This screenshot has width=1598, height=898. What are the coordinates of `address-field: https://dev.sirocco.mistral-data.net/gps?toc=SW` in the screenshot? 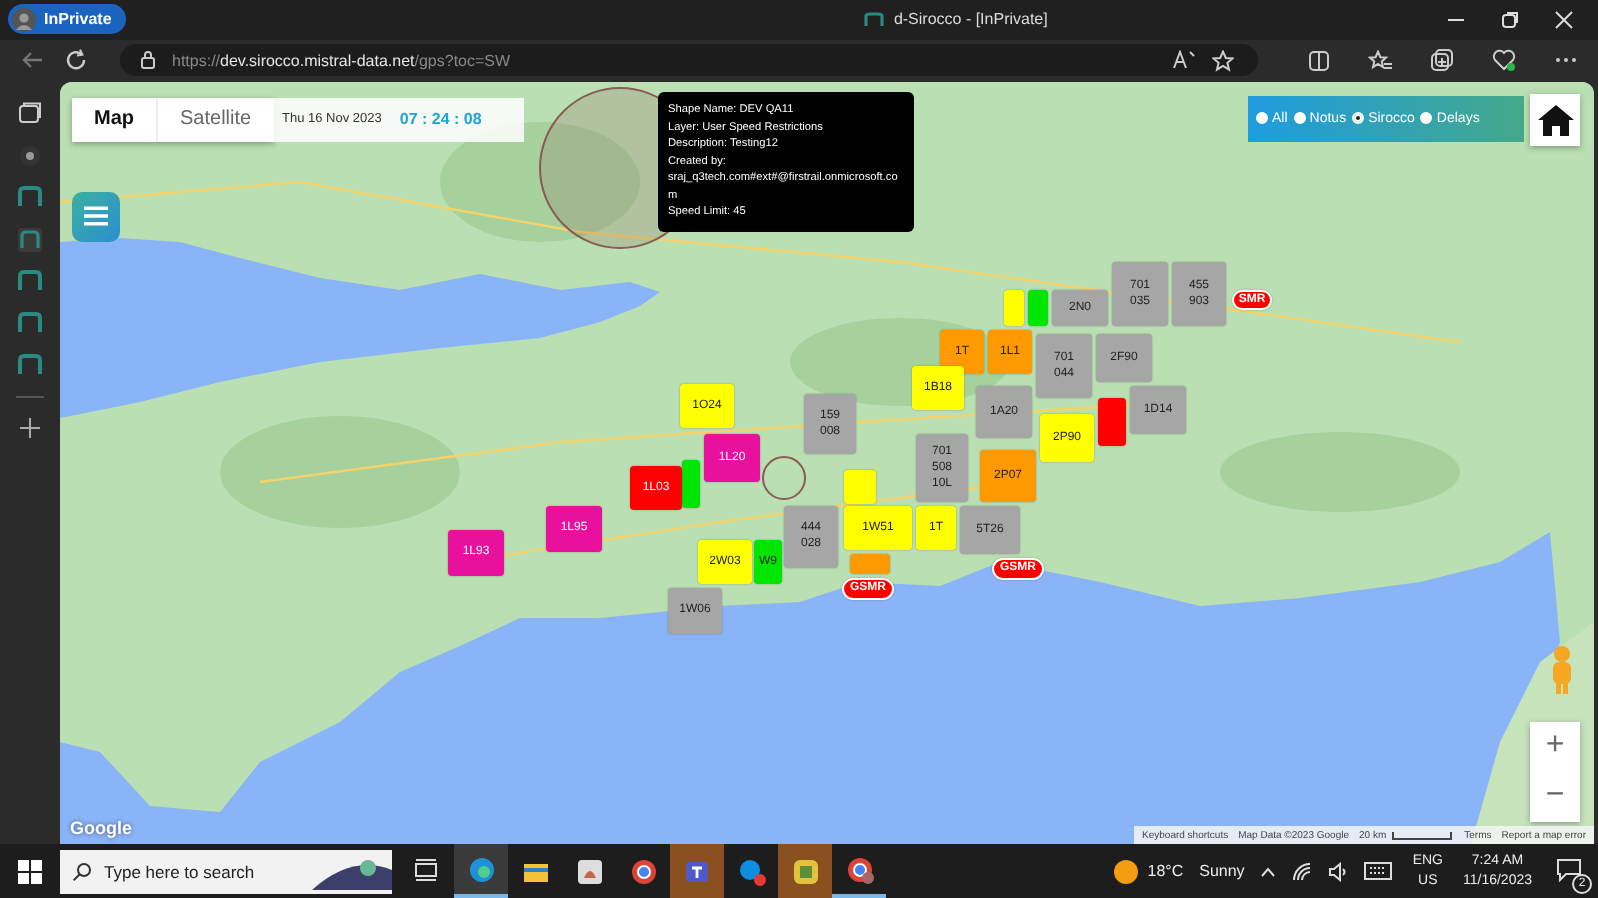 It's located at (689, 60).